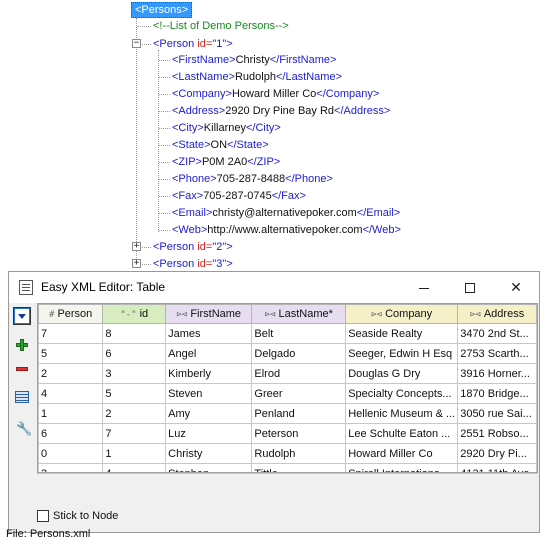 The width and height of the screenshot is (546, 546). Describe the element at coordinates (299, 433) in the screenshot. I see `table-cell: Peterson` at that location.